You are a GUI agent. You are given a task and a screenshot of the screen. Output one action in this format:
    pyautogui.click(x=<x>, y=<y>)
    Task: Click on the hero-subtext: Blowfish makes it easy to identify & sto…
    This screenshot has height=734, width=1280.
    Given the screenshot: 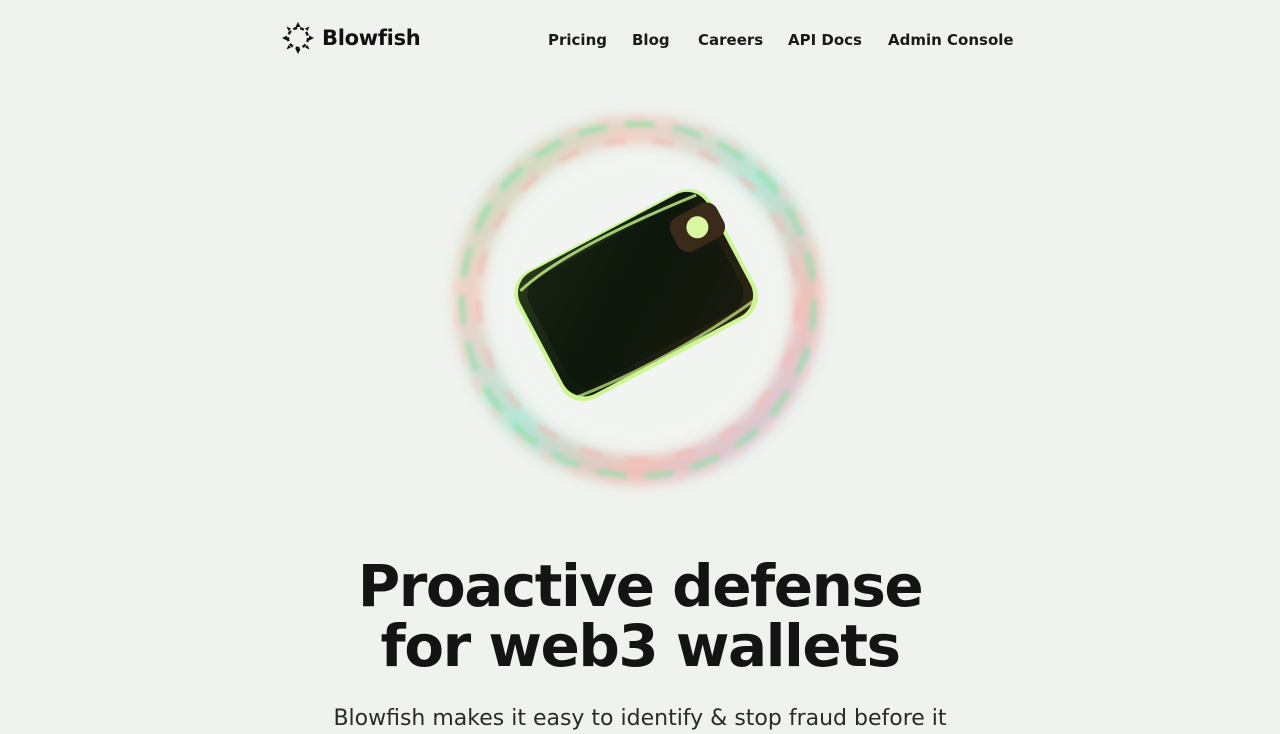 What is the action you would take?
    pyautogui.click(x=640, y=718)
    